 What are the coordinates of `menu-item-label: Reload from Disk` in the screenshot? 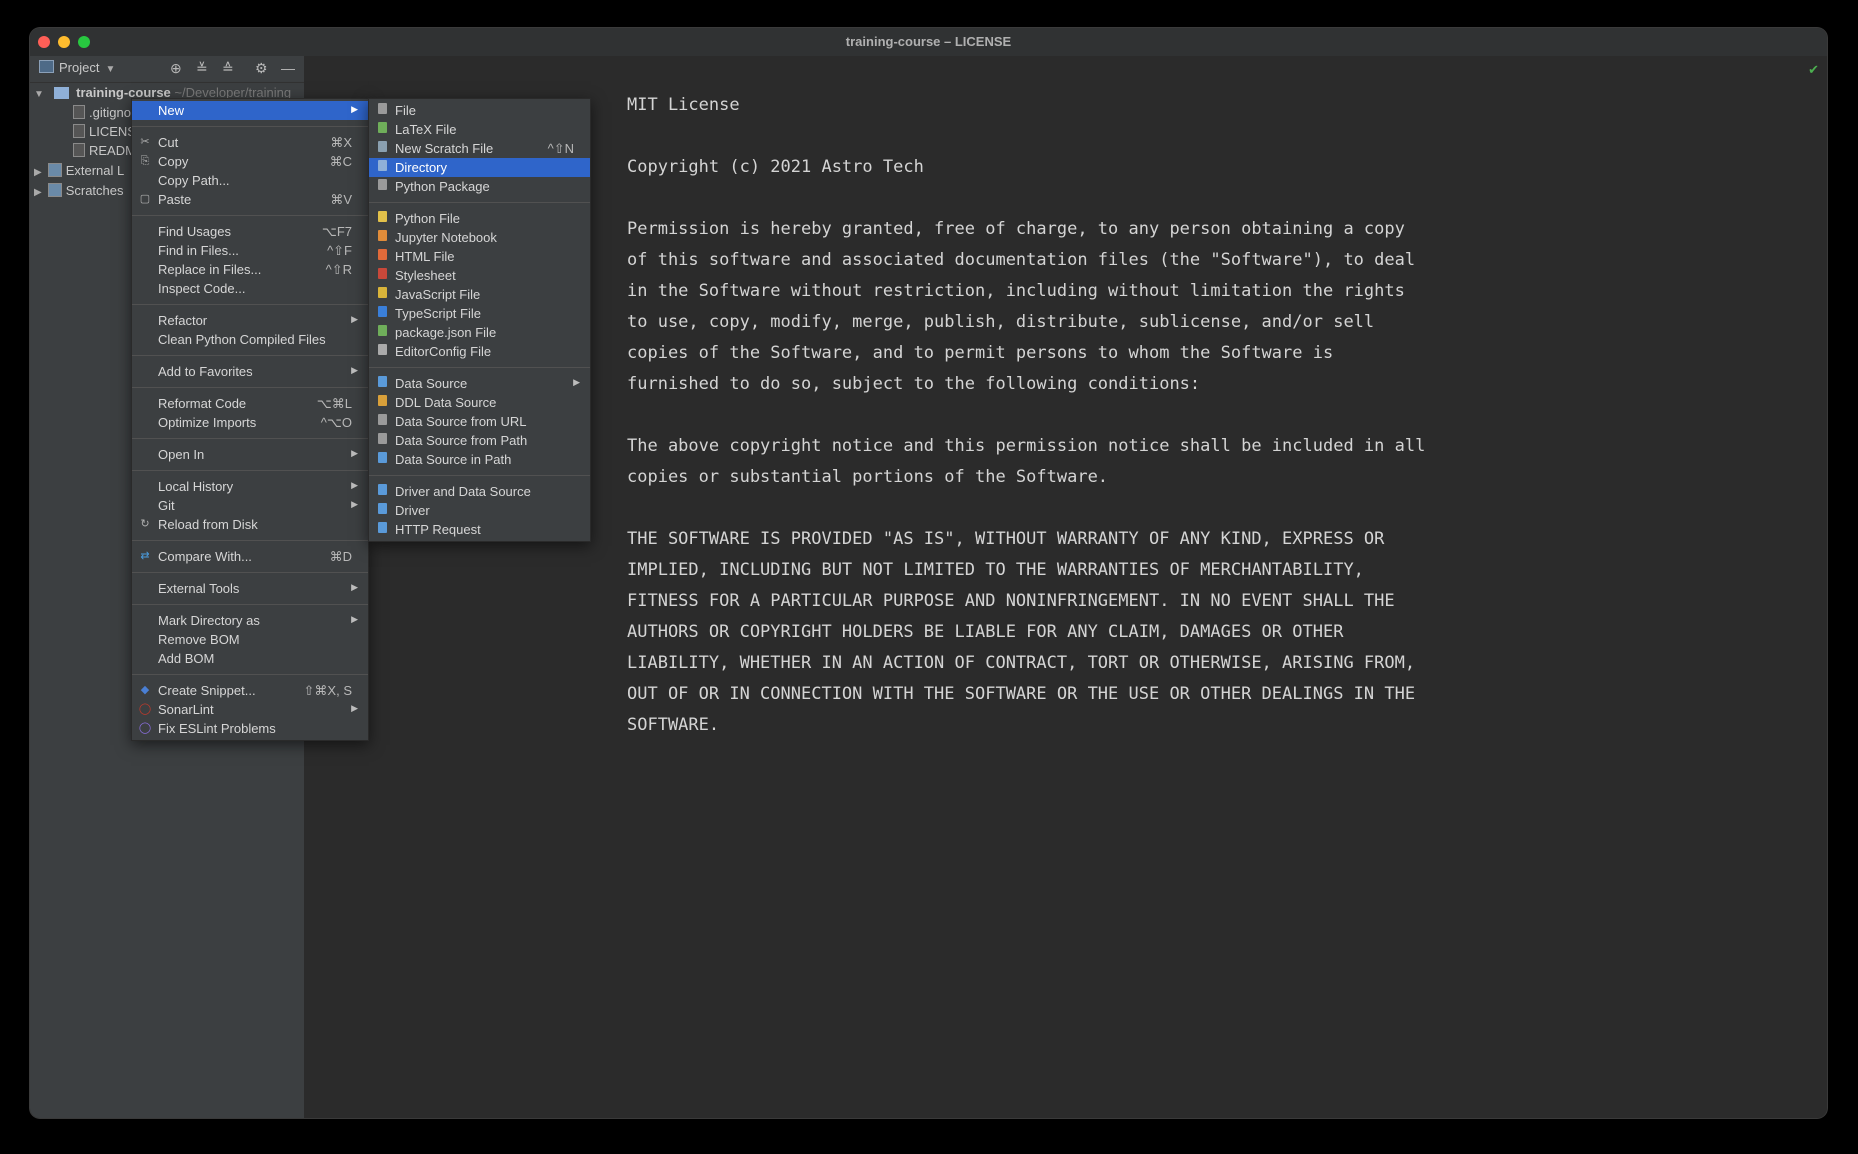 It's located at (208, 524).